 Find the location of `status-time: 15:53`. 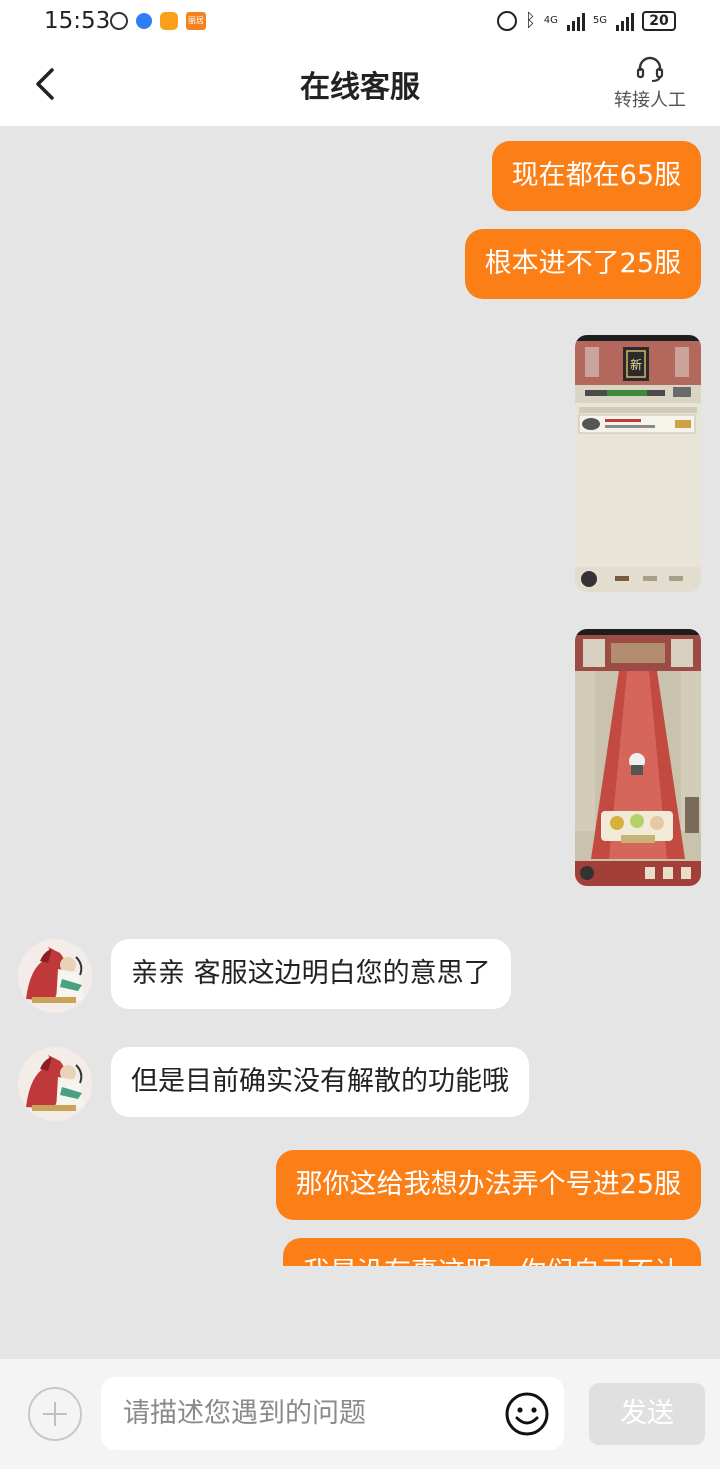

status-time: 15:53 is located at coordinates (77, 21).